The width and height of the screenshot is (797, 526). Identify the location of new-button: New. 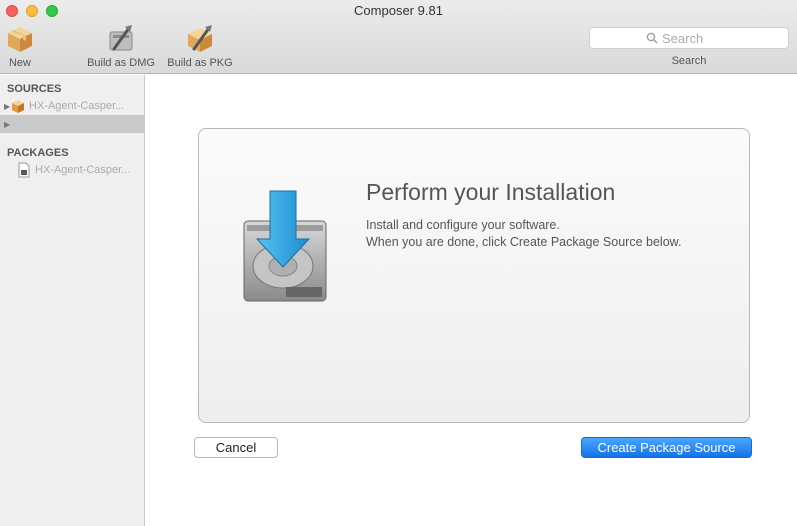
(20, 45).